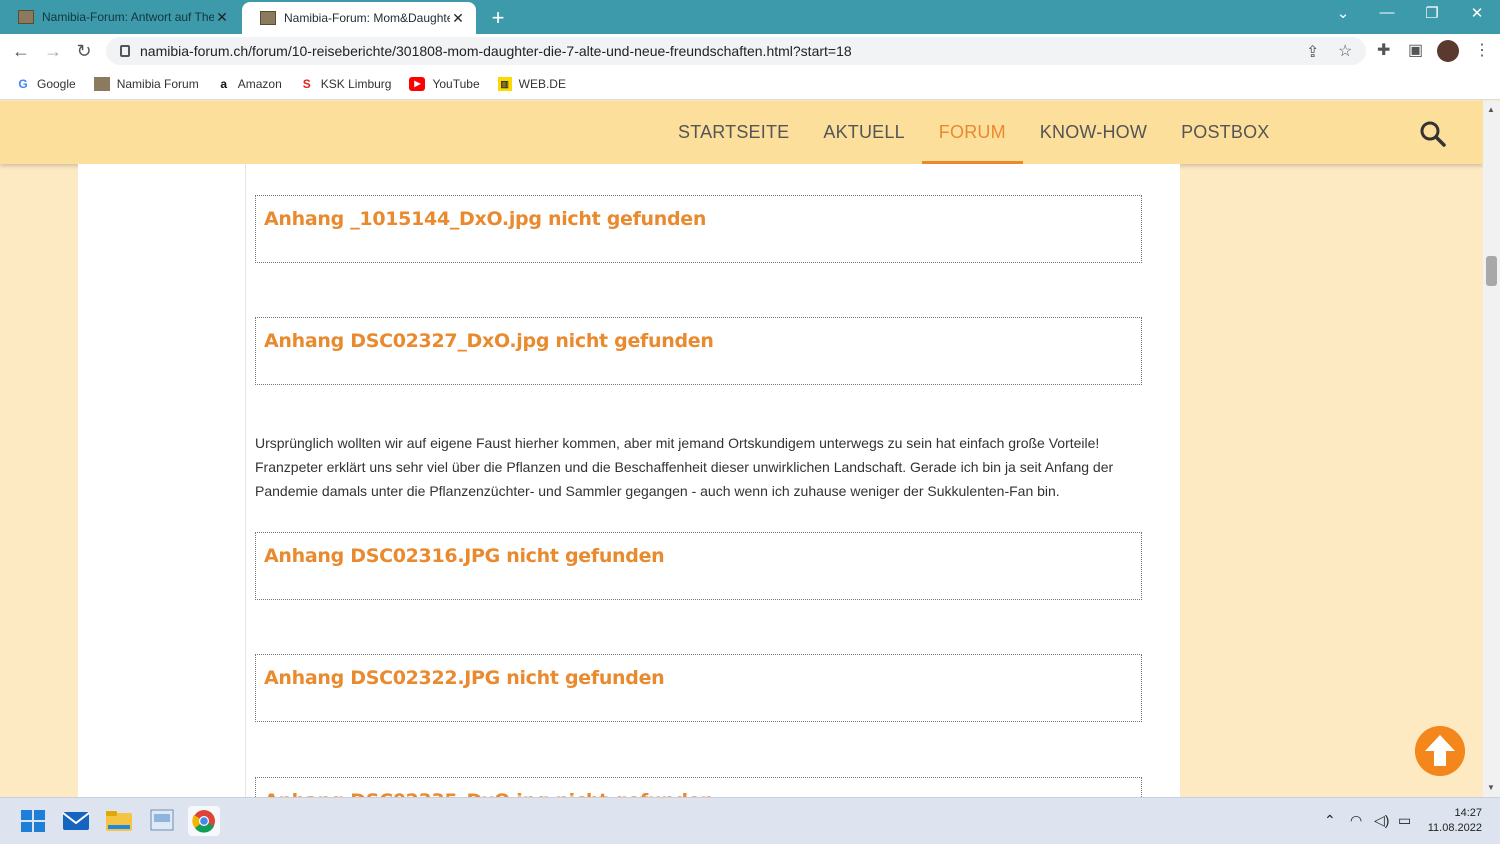  What do you see at coordinates (1387, 12) in the screenshot?
I see `minimize-button: —` at bounding box center [1387, 12].